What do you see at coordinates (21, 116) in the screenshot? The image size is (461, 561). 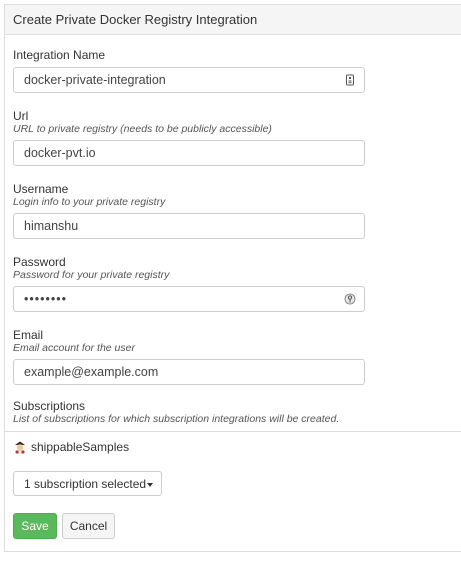 I see `url-label: Url` at bounding box center [21, 116].